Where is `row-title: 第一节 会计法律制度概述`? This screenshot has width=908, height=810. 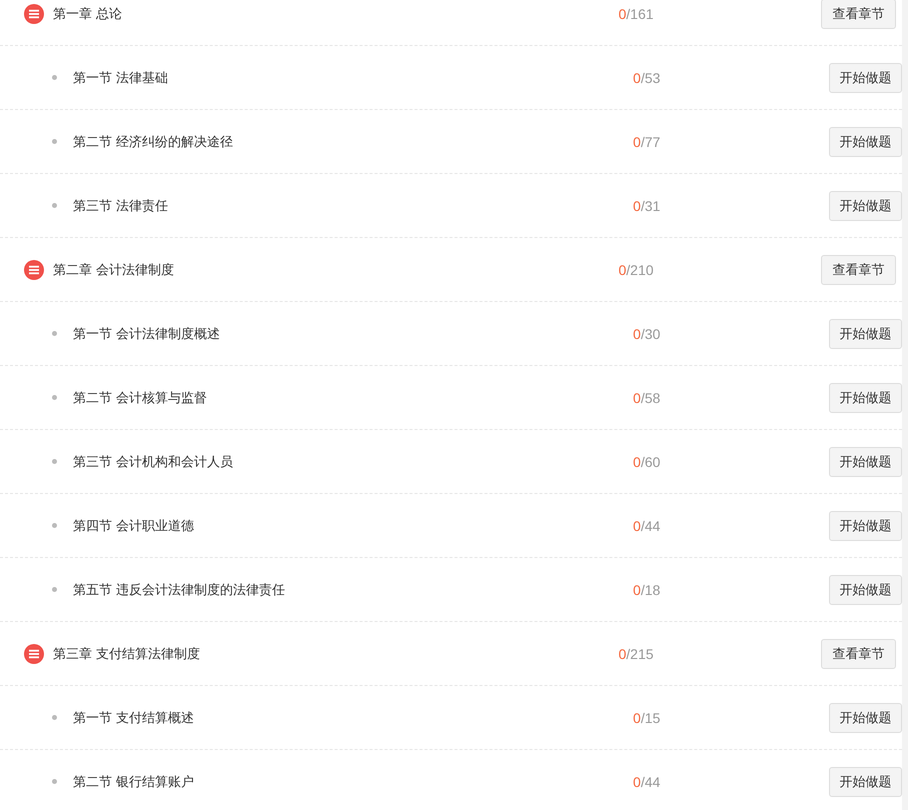 row-title: 第一节 会计法律制度概述 is located at coordinates (146, 334).